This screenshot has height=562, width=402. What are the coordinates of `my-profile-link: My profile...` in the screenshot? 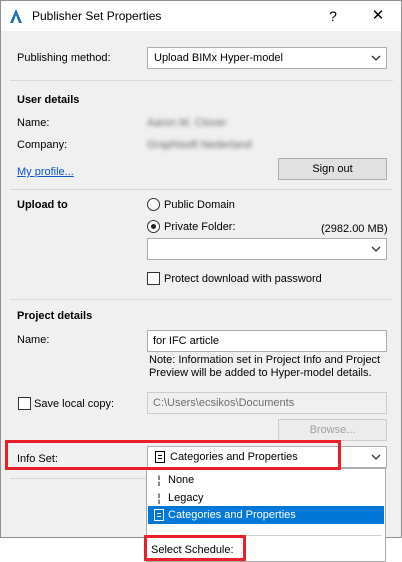 It's located at (45, 172).